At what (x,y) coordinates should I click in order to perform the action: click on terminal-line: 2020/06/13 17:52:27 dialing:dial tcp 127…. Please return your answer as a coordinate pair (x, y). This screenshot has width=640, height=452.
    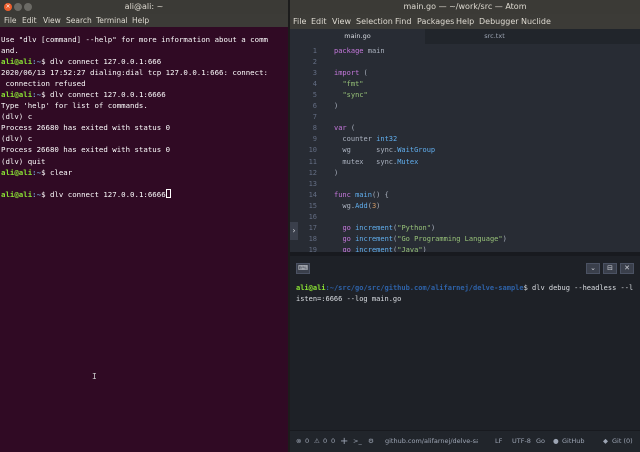
    Looking at the image, I should click on (144, 72).